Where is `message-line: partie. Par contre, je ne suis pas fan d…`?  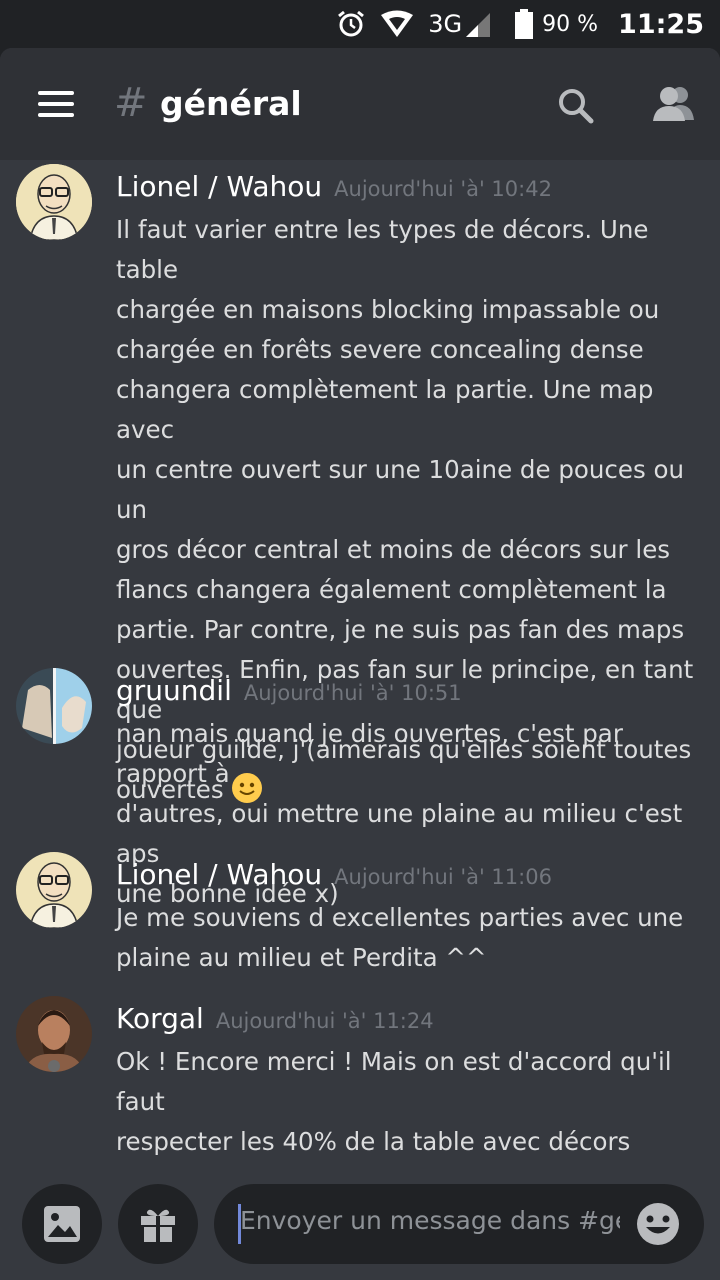
message-line: partie. Par contre, je ne suis pas fan d… is located at coordinates (400, 629).